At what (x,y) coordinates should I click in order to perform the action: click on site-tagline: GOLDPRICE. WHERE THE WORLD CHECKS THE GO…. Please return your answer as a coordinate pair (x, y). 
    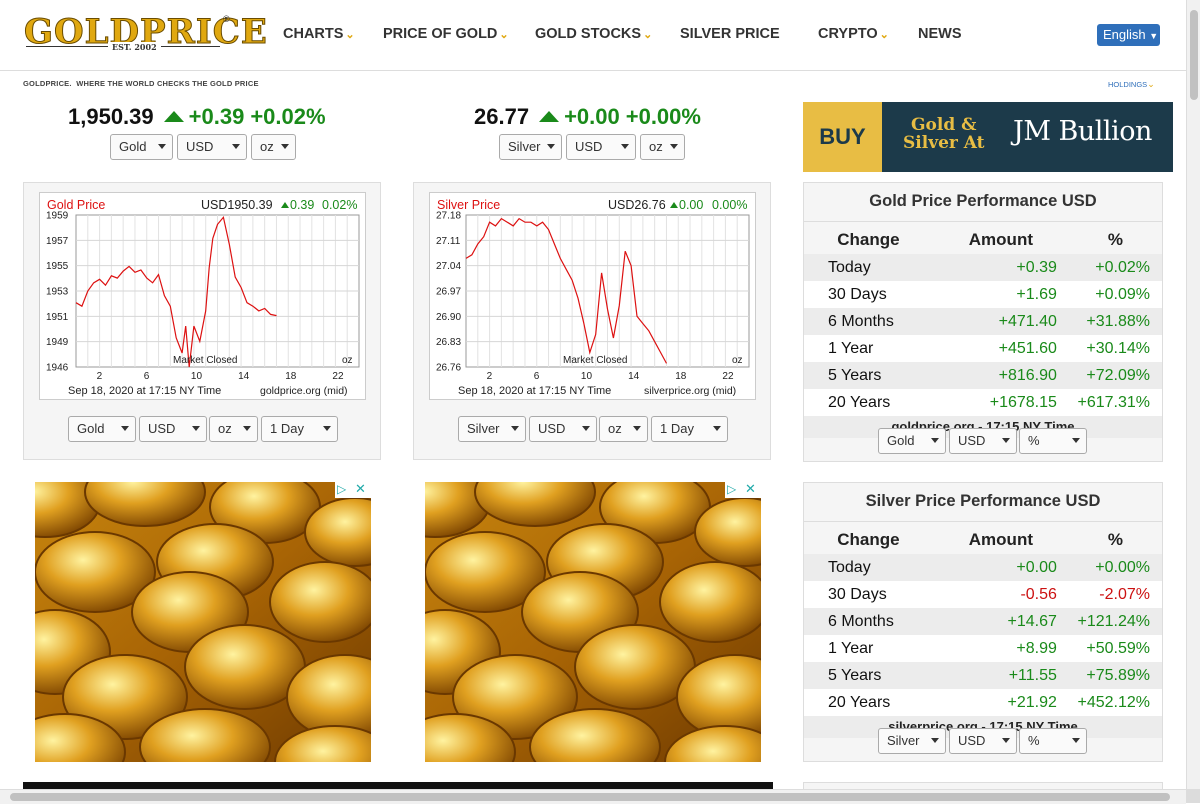
    Looking at the image, I should click on (141, 83).